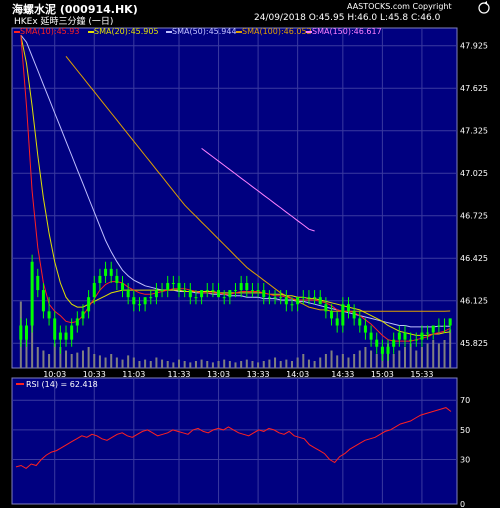 This screenshot has width=500, height=508. What do you see at coordinates (465, 460) in the screenshot?
I see `rsi-tick-label: 30` at bounding box center [465, 460].